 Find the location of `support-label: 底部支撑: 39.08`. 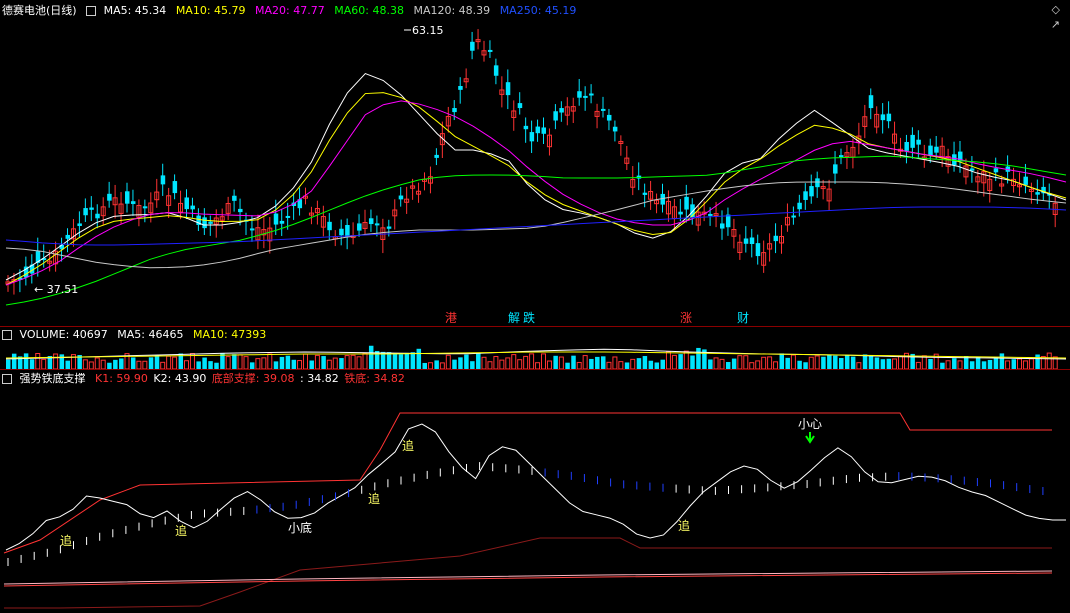

support-label: 底部支撑: 39.08 is located at coordinates (253, 378).